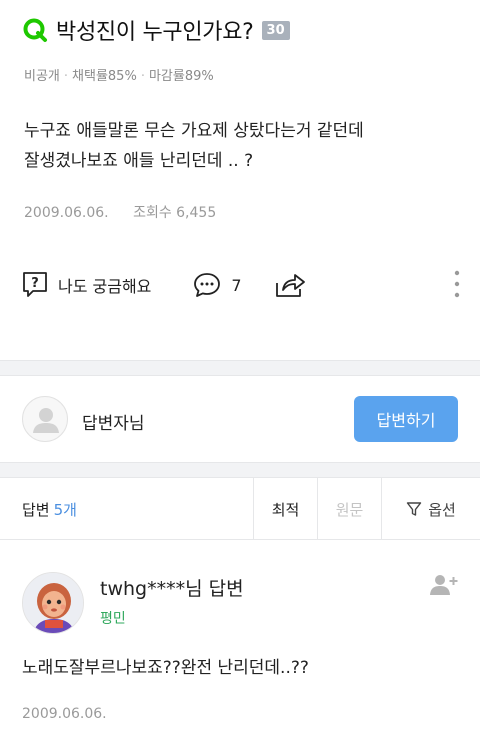  I want to click on options-label: 옵션, so click(442, 509).